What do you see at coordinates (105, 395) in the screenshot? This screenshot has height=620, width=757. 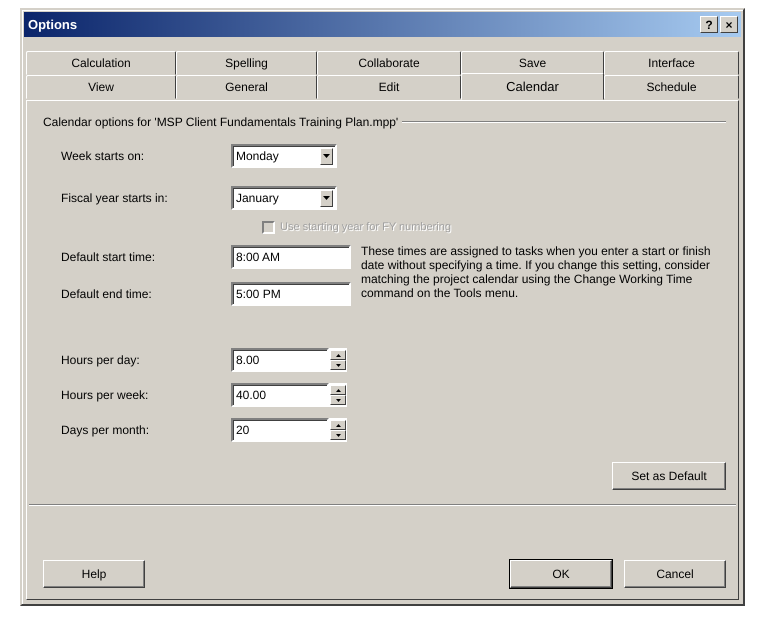 I see `field-label: Hours per week:` at bounding box center [105, 395].